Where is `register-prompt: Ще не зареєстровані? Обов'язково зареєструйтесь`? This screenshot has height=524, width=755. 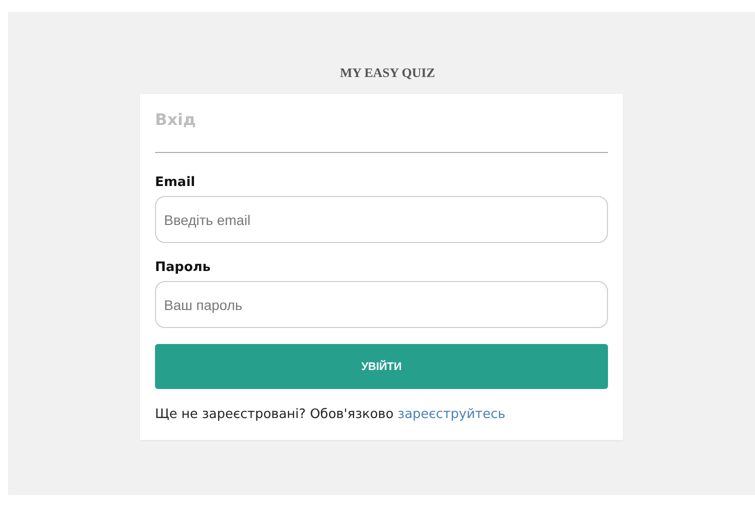 register-prompt: Ще не зареєстровані? Обов'язково зареєструйтесь is located at coordinates (330, 414).